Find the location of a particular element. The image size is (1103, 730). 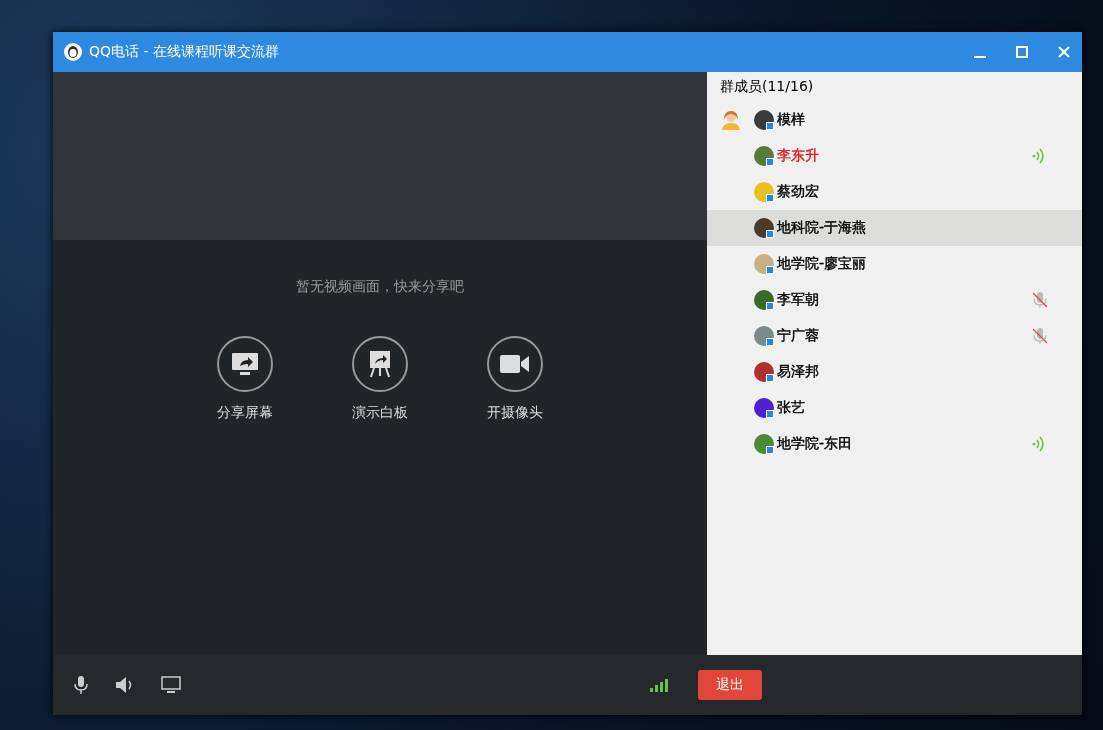

minimize-icon is located at coordinates (980, 56).